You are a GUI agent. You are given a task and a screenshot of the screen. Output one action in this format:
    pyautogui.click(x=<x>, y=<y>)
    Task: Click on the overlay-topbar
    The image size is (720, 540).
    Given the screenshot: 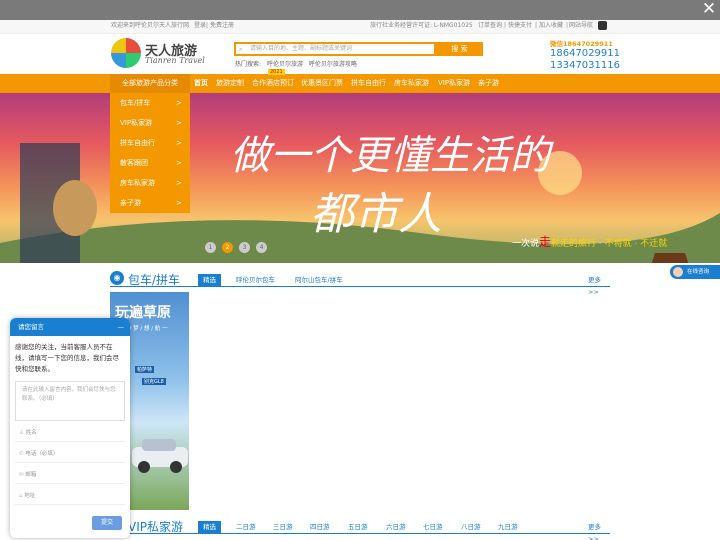 What is the action you would take?
    pyautogui.click(x=360, y=10)
    